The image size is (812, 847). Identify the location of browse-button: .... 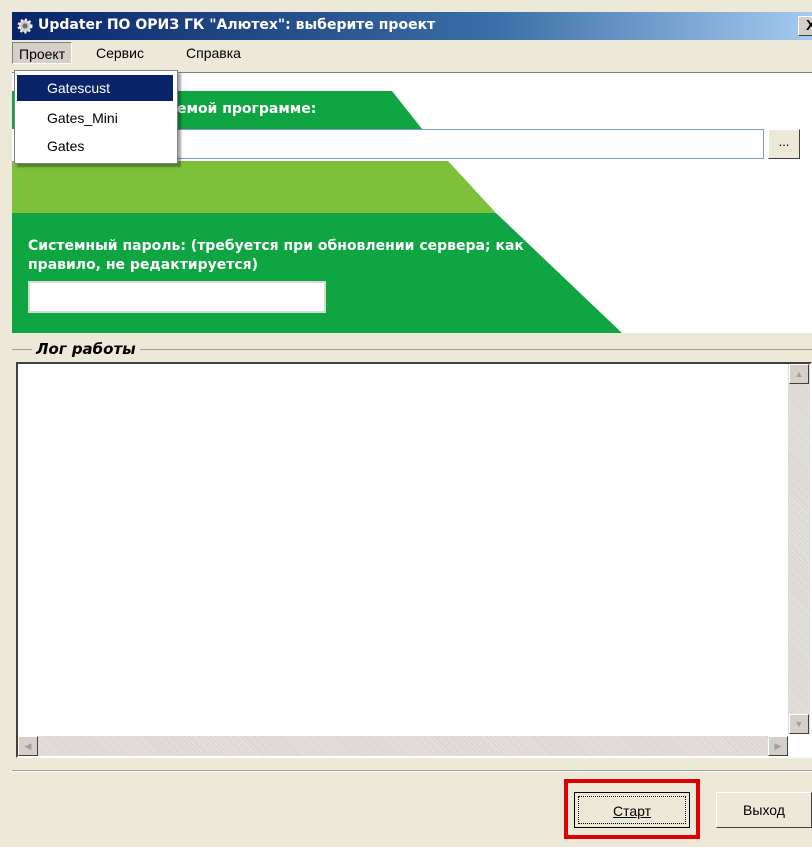
(784, 144).